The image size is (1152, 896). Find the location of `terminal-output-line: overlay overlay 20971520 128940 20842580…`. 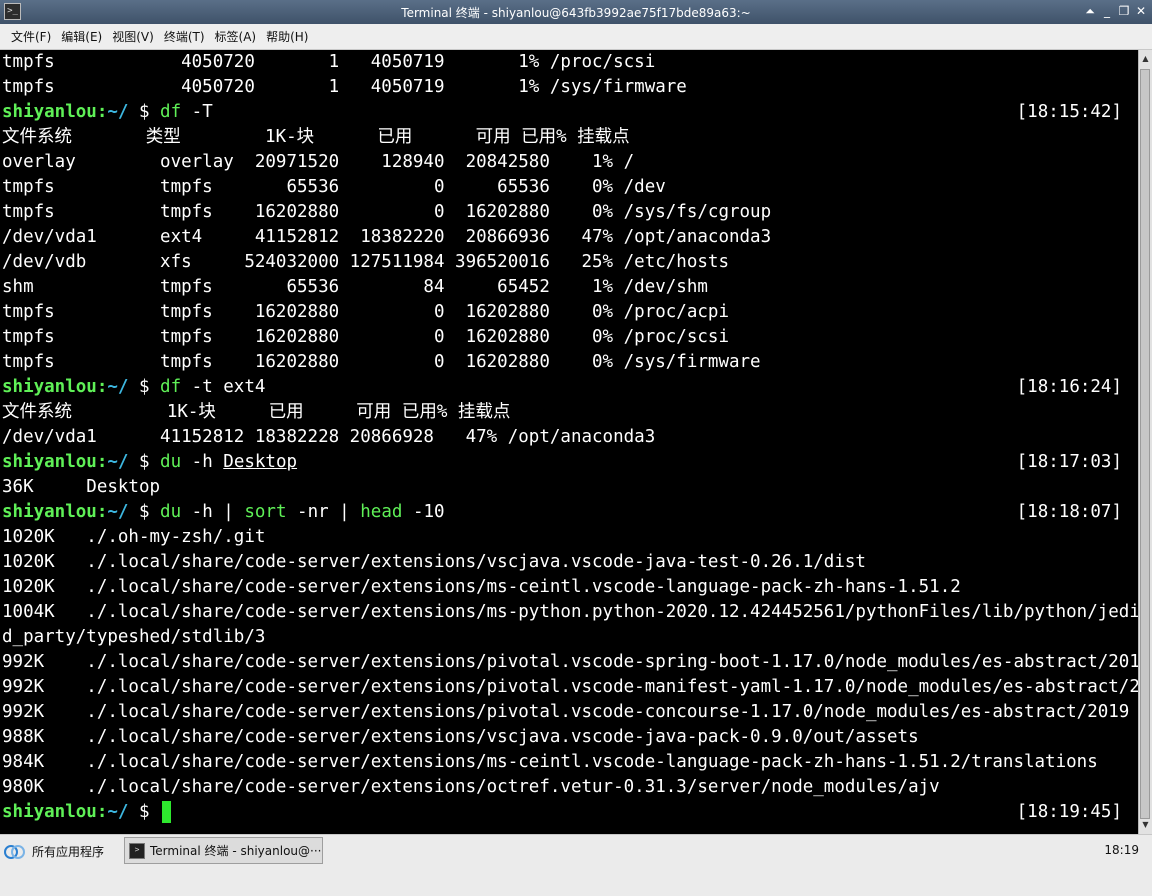

terminal-output-line: overlay overlay 20971520 128940 20842580… is located at coordinates (318, 162).